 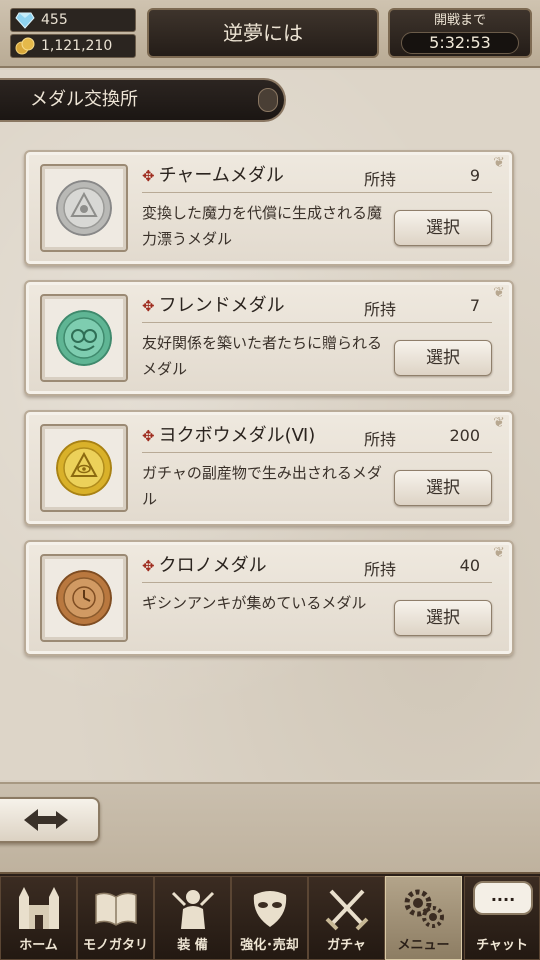 What do you see at coordinates (192, 909) in the screenshot?
I see `equipment-icon` at bounding box center [192, 909].